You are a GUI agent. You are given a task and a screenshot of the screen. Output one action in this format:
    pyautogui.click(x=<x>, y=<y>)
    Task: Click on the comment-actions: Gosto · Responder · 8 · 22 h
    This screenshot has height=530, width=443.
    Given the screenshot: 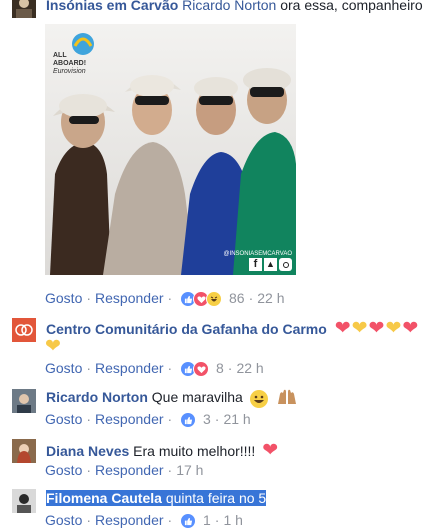 What is the action you would take?
    pyautogui.click(x=154, y=369)
    